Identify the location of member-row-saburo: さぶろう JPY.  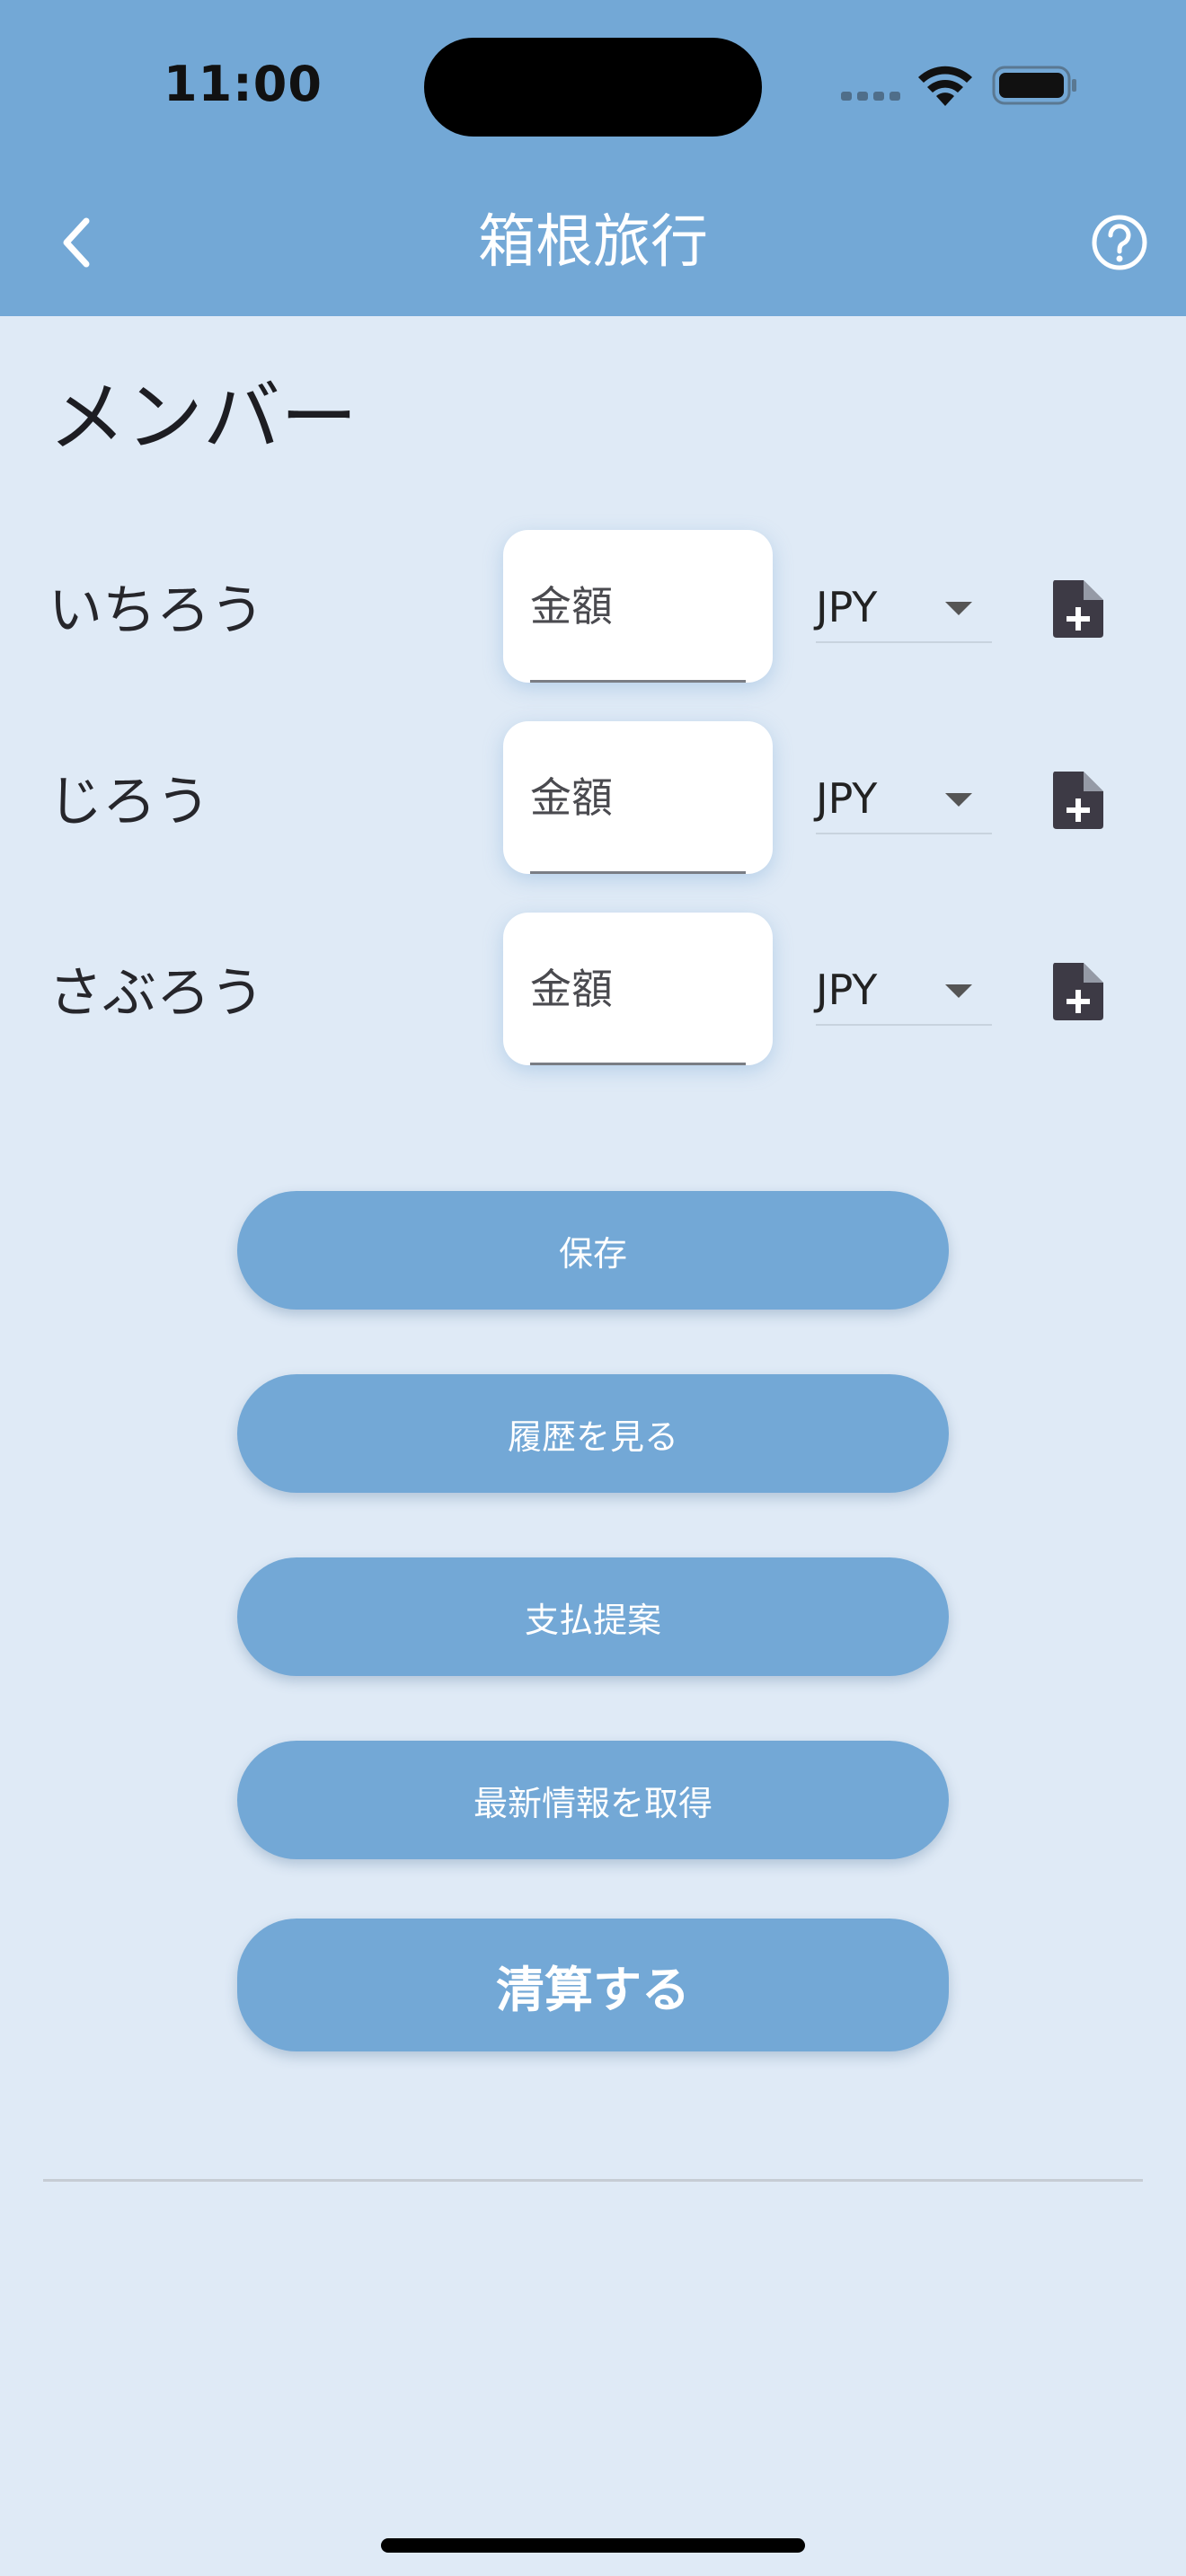
(593, 989).